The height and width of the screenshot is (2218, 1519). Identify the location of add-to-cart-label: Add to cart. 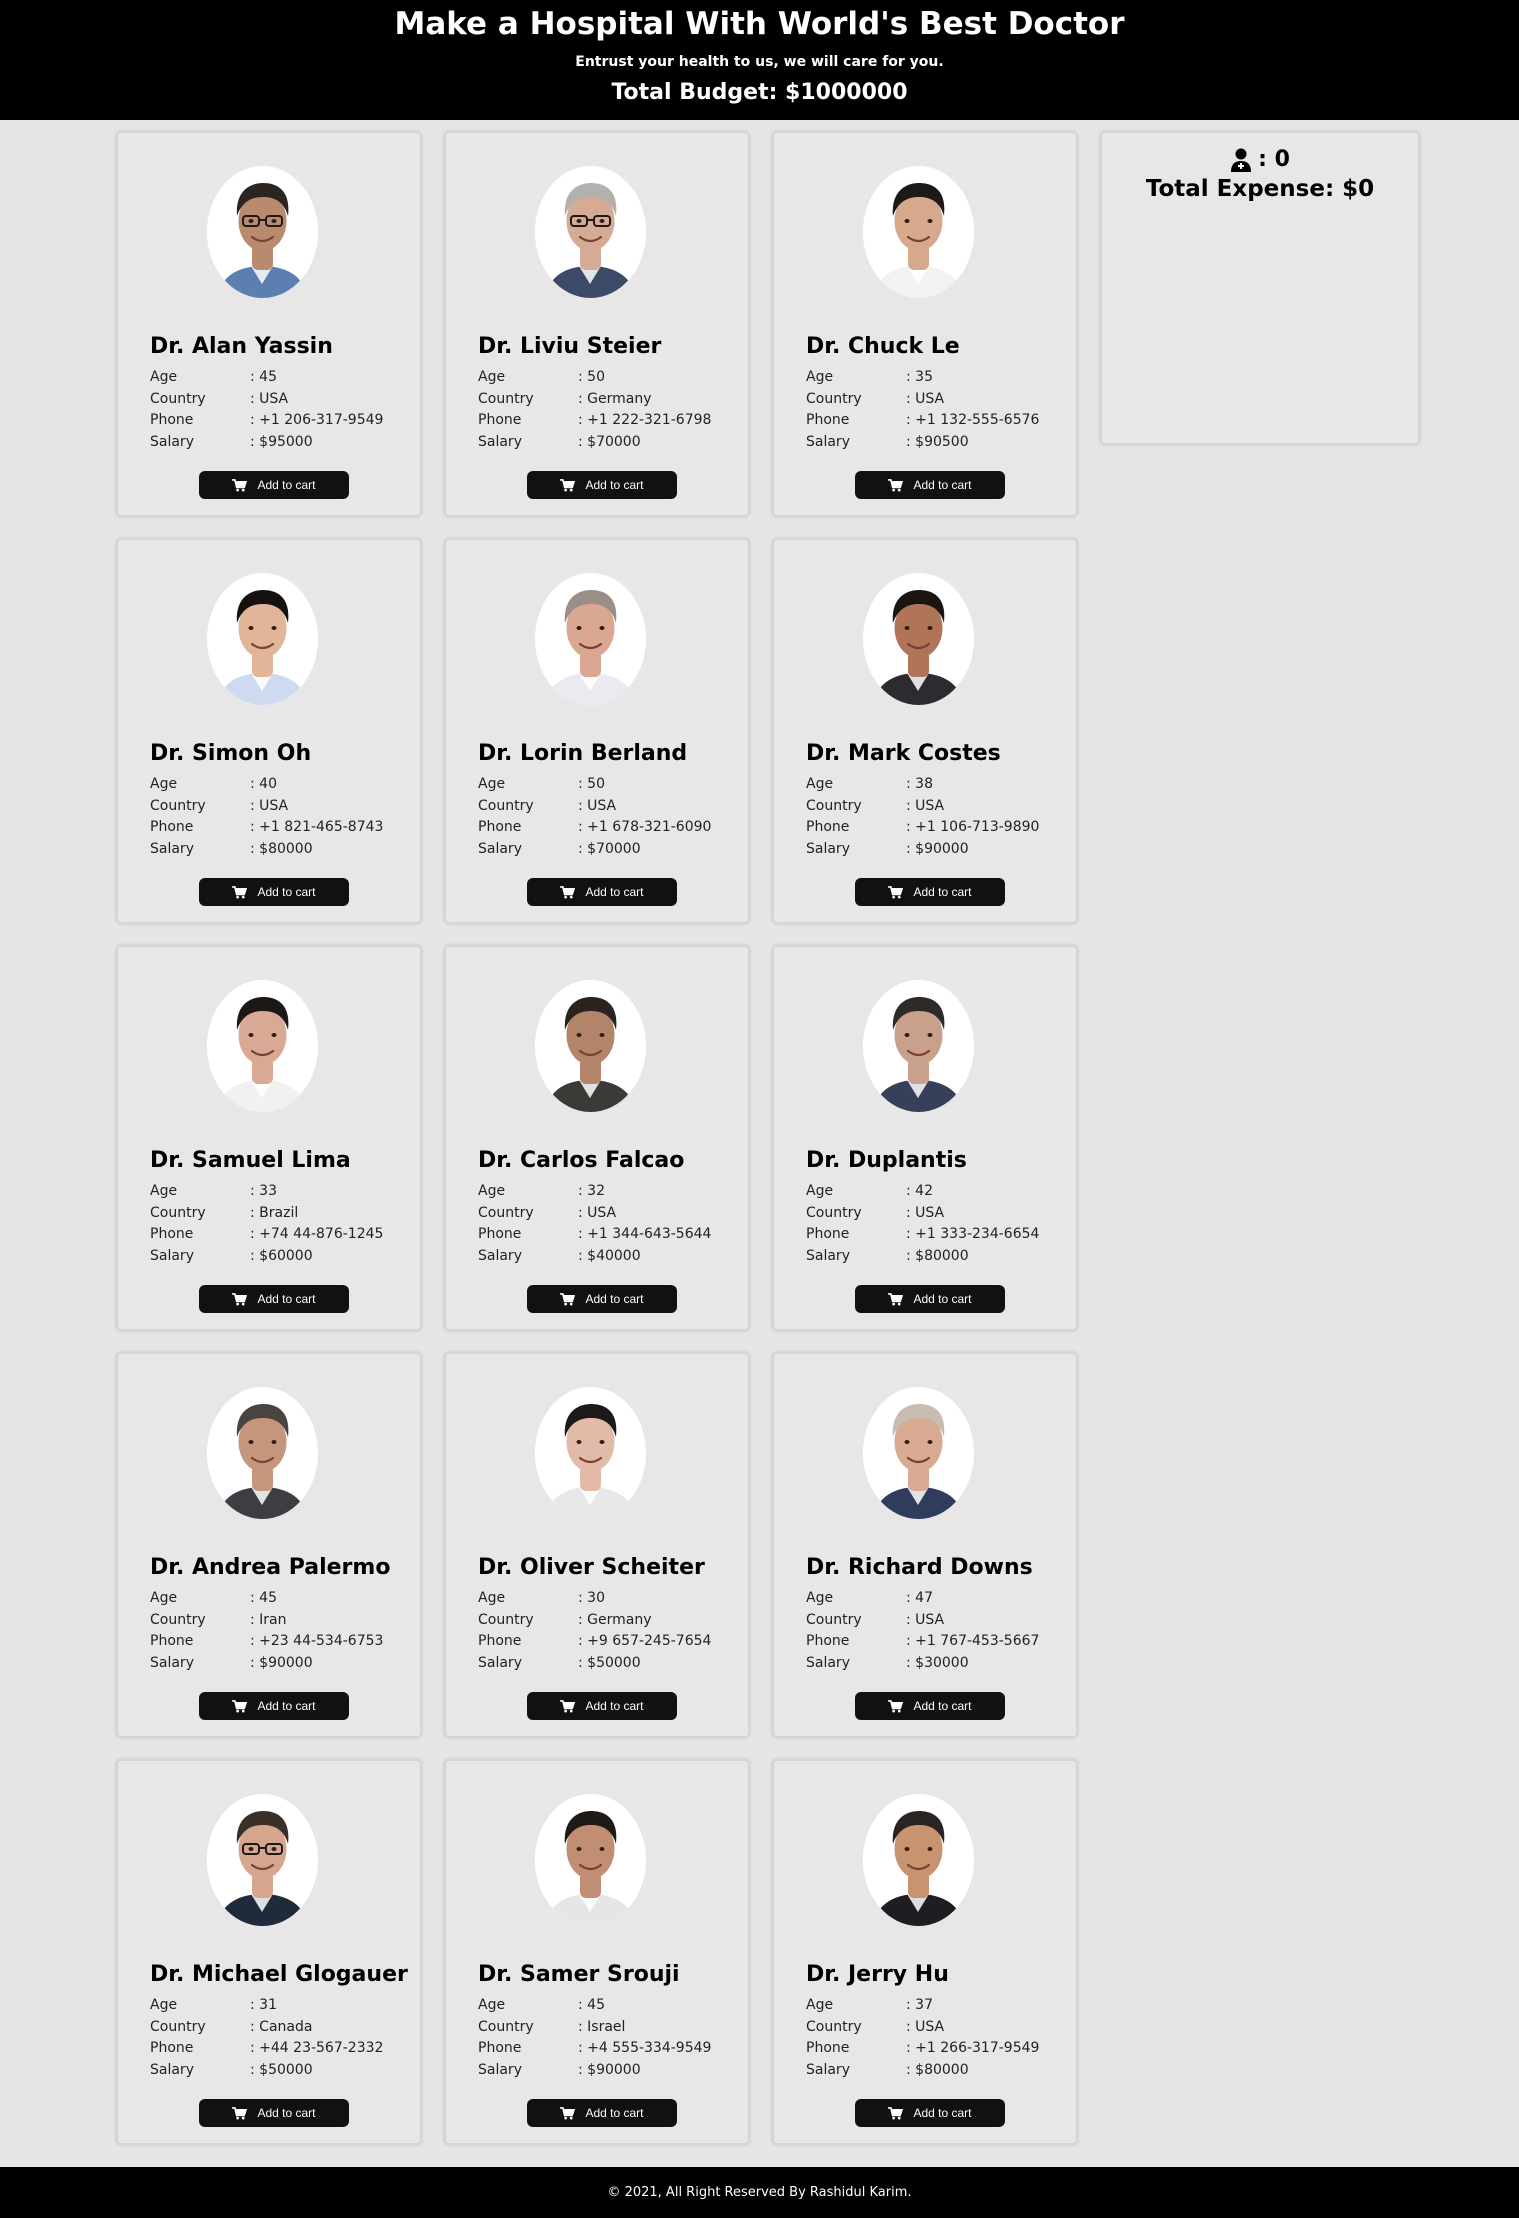
(614, 1299).